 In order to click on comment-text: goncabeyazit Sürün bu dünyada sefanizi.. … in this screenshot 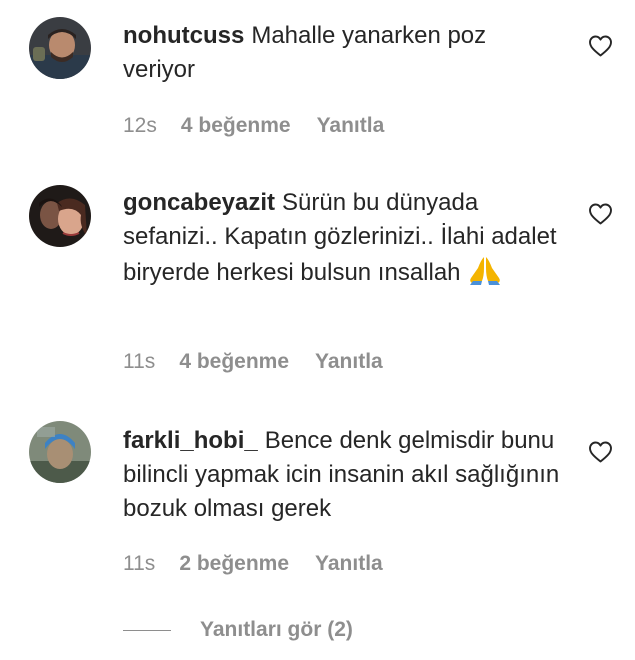, I will do `click(343, 238)`.